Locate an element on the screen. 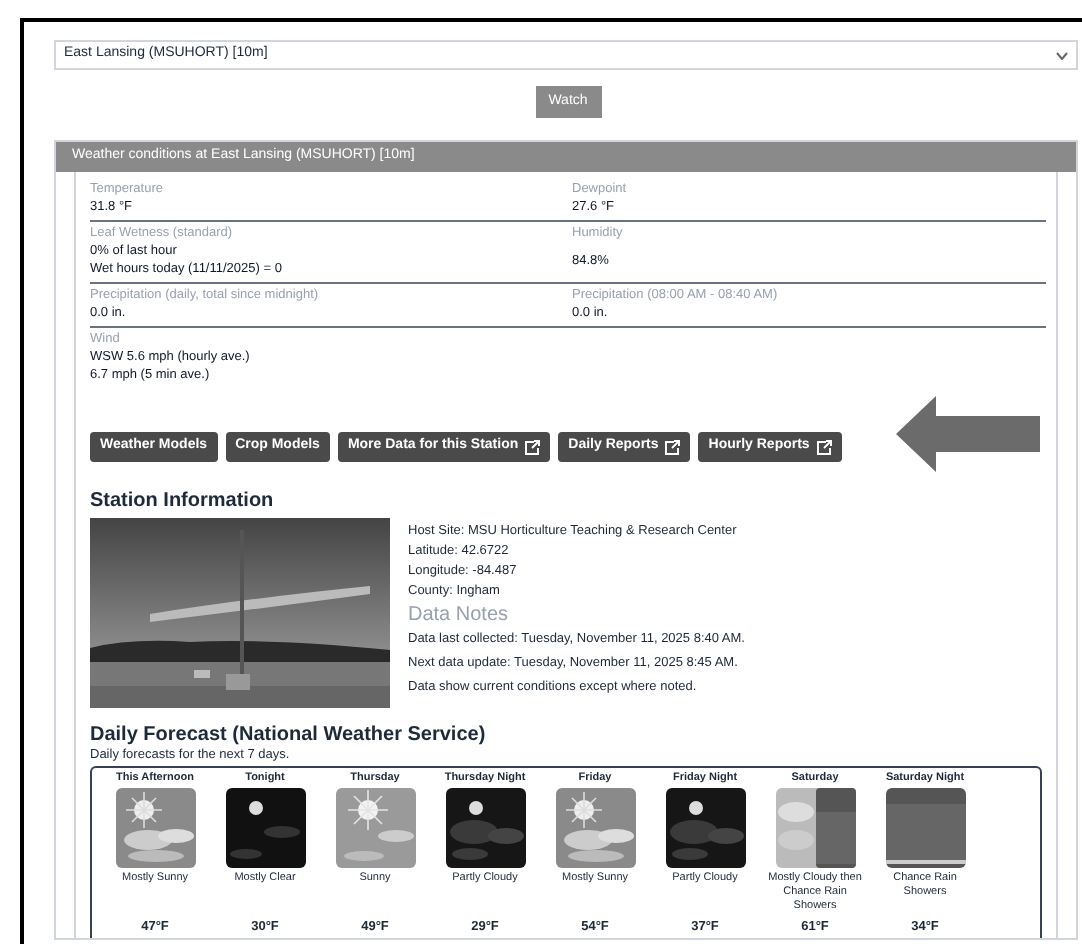  caret-icon is located at coordinates (1062, 55).